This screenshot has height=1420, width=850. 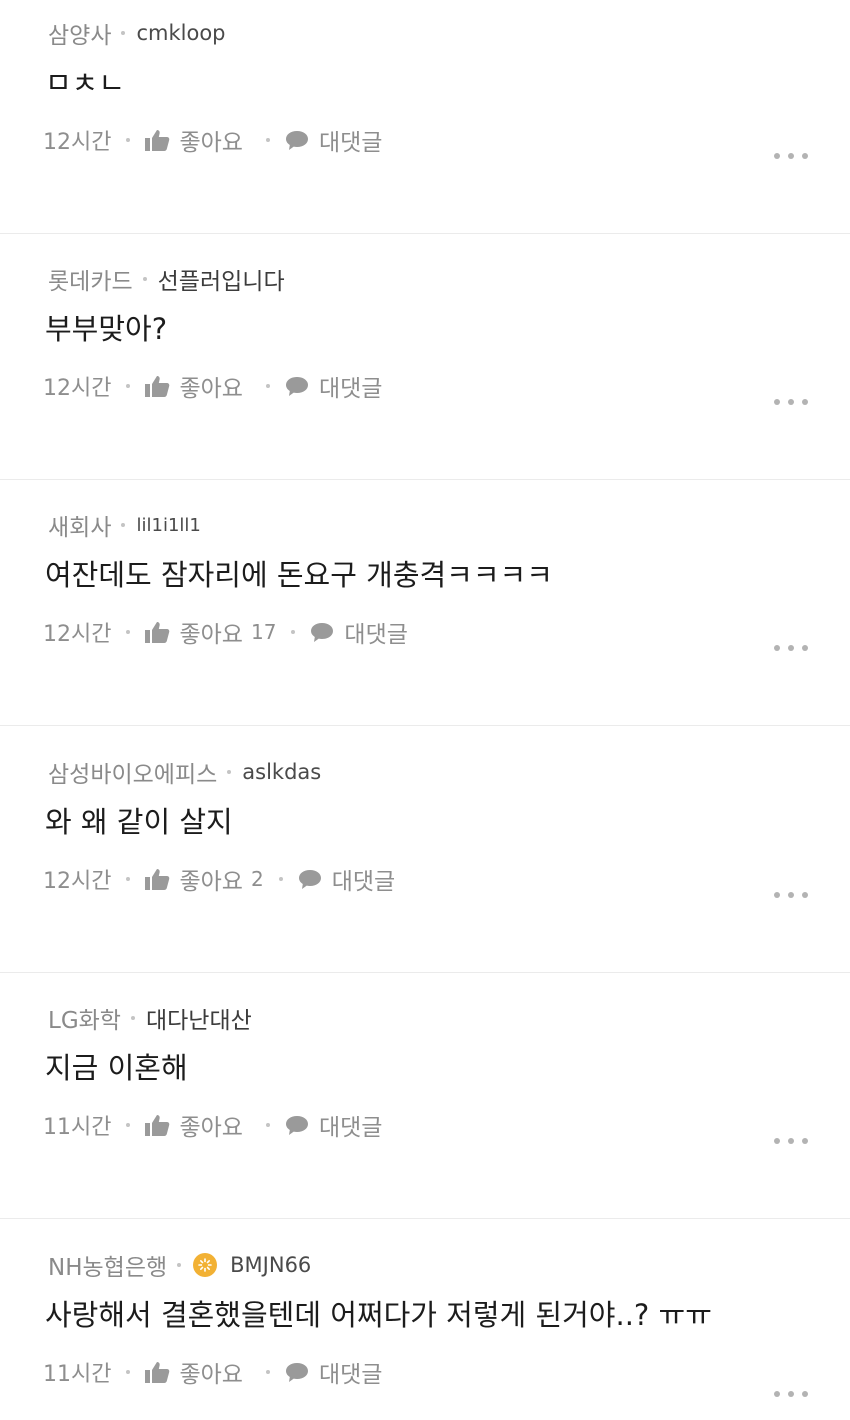 I want to click on company-name: 삼성바이오에피스, so click(x=132, y=772).